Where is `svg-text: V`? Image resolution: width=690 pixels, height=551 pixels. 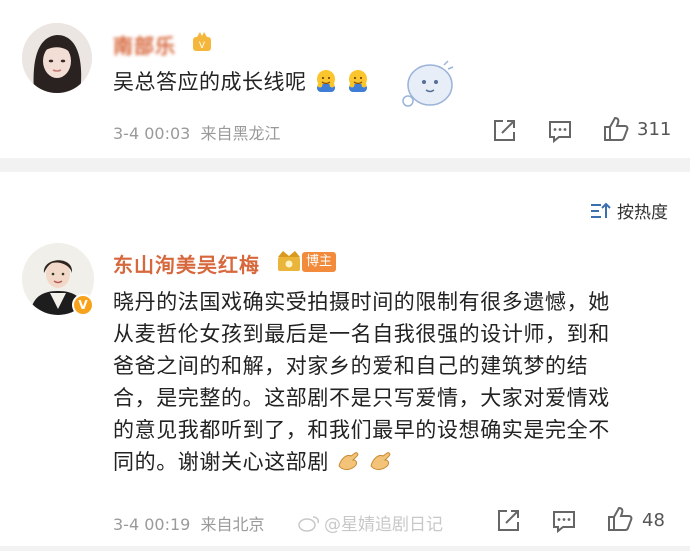 svg-text: V is located at coordinates (202, 46).